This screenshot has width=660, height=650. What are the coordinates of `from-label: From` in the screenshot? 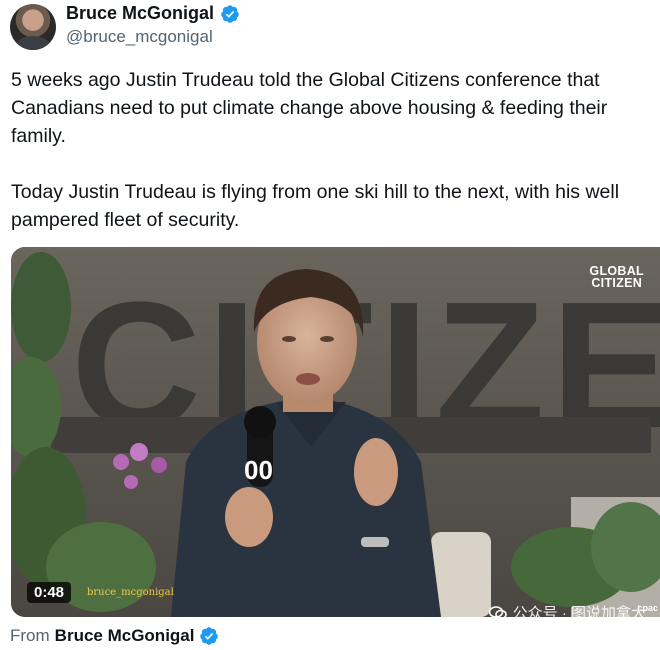 It's located at (30, 635).